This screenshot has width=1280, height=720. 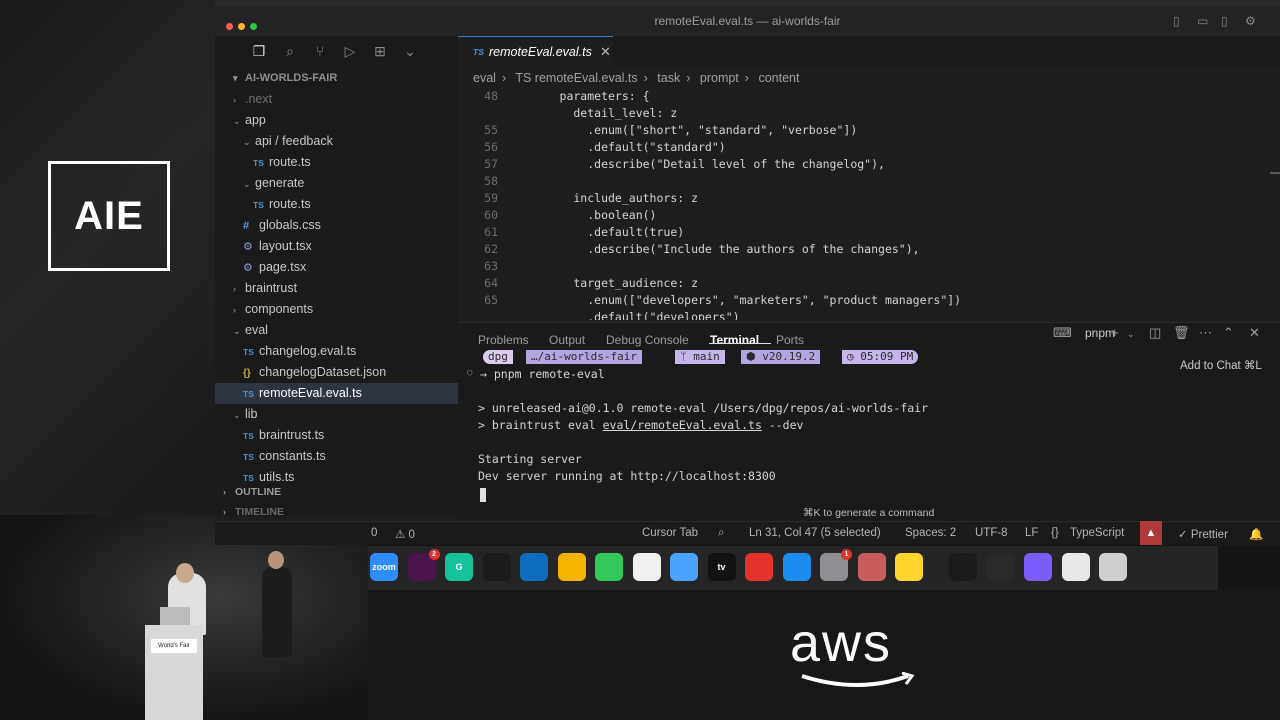 I want to click on dock-grammarly-icon: G, so click(x=459, y=567).